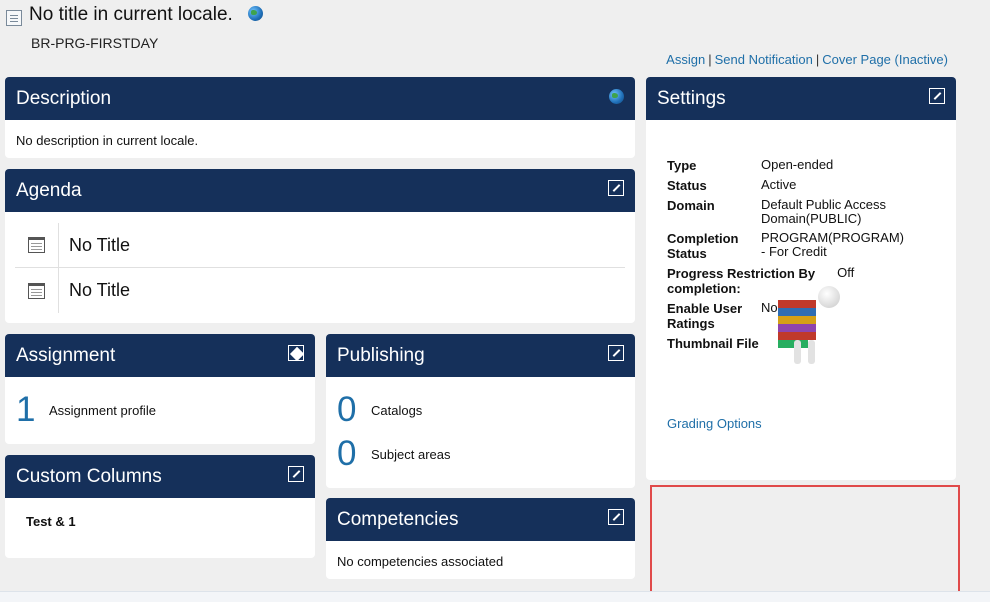  I want to click on subject-areas-stat: 0 Subject areas, so click(480, 454).